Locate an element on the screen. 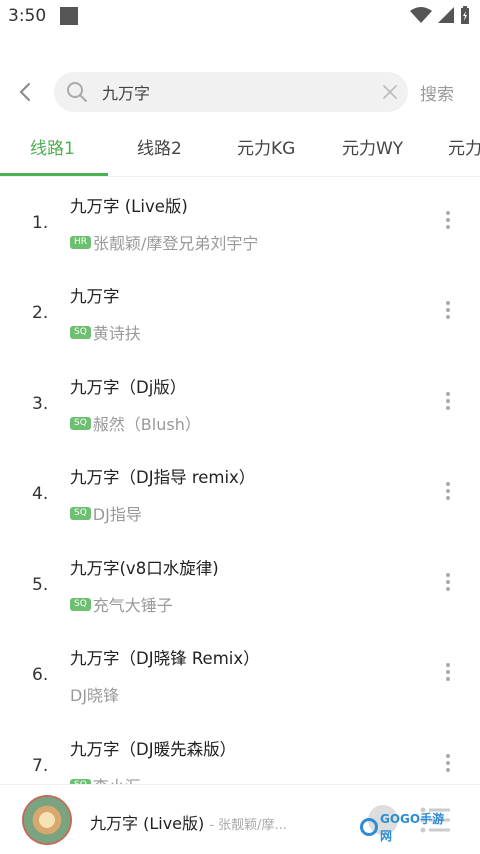 Image resolution: width=480 pixels, height=854 pixels. watermark-text: GOGO手游网 is located at coordinates (412, 827).